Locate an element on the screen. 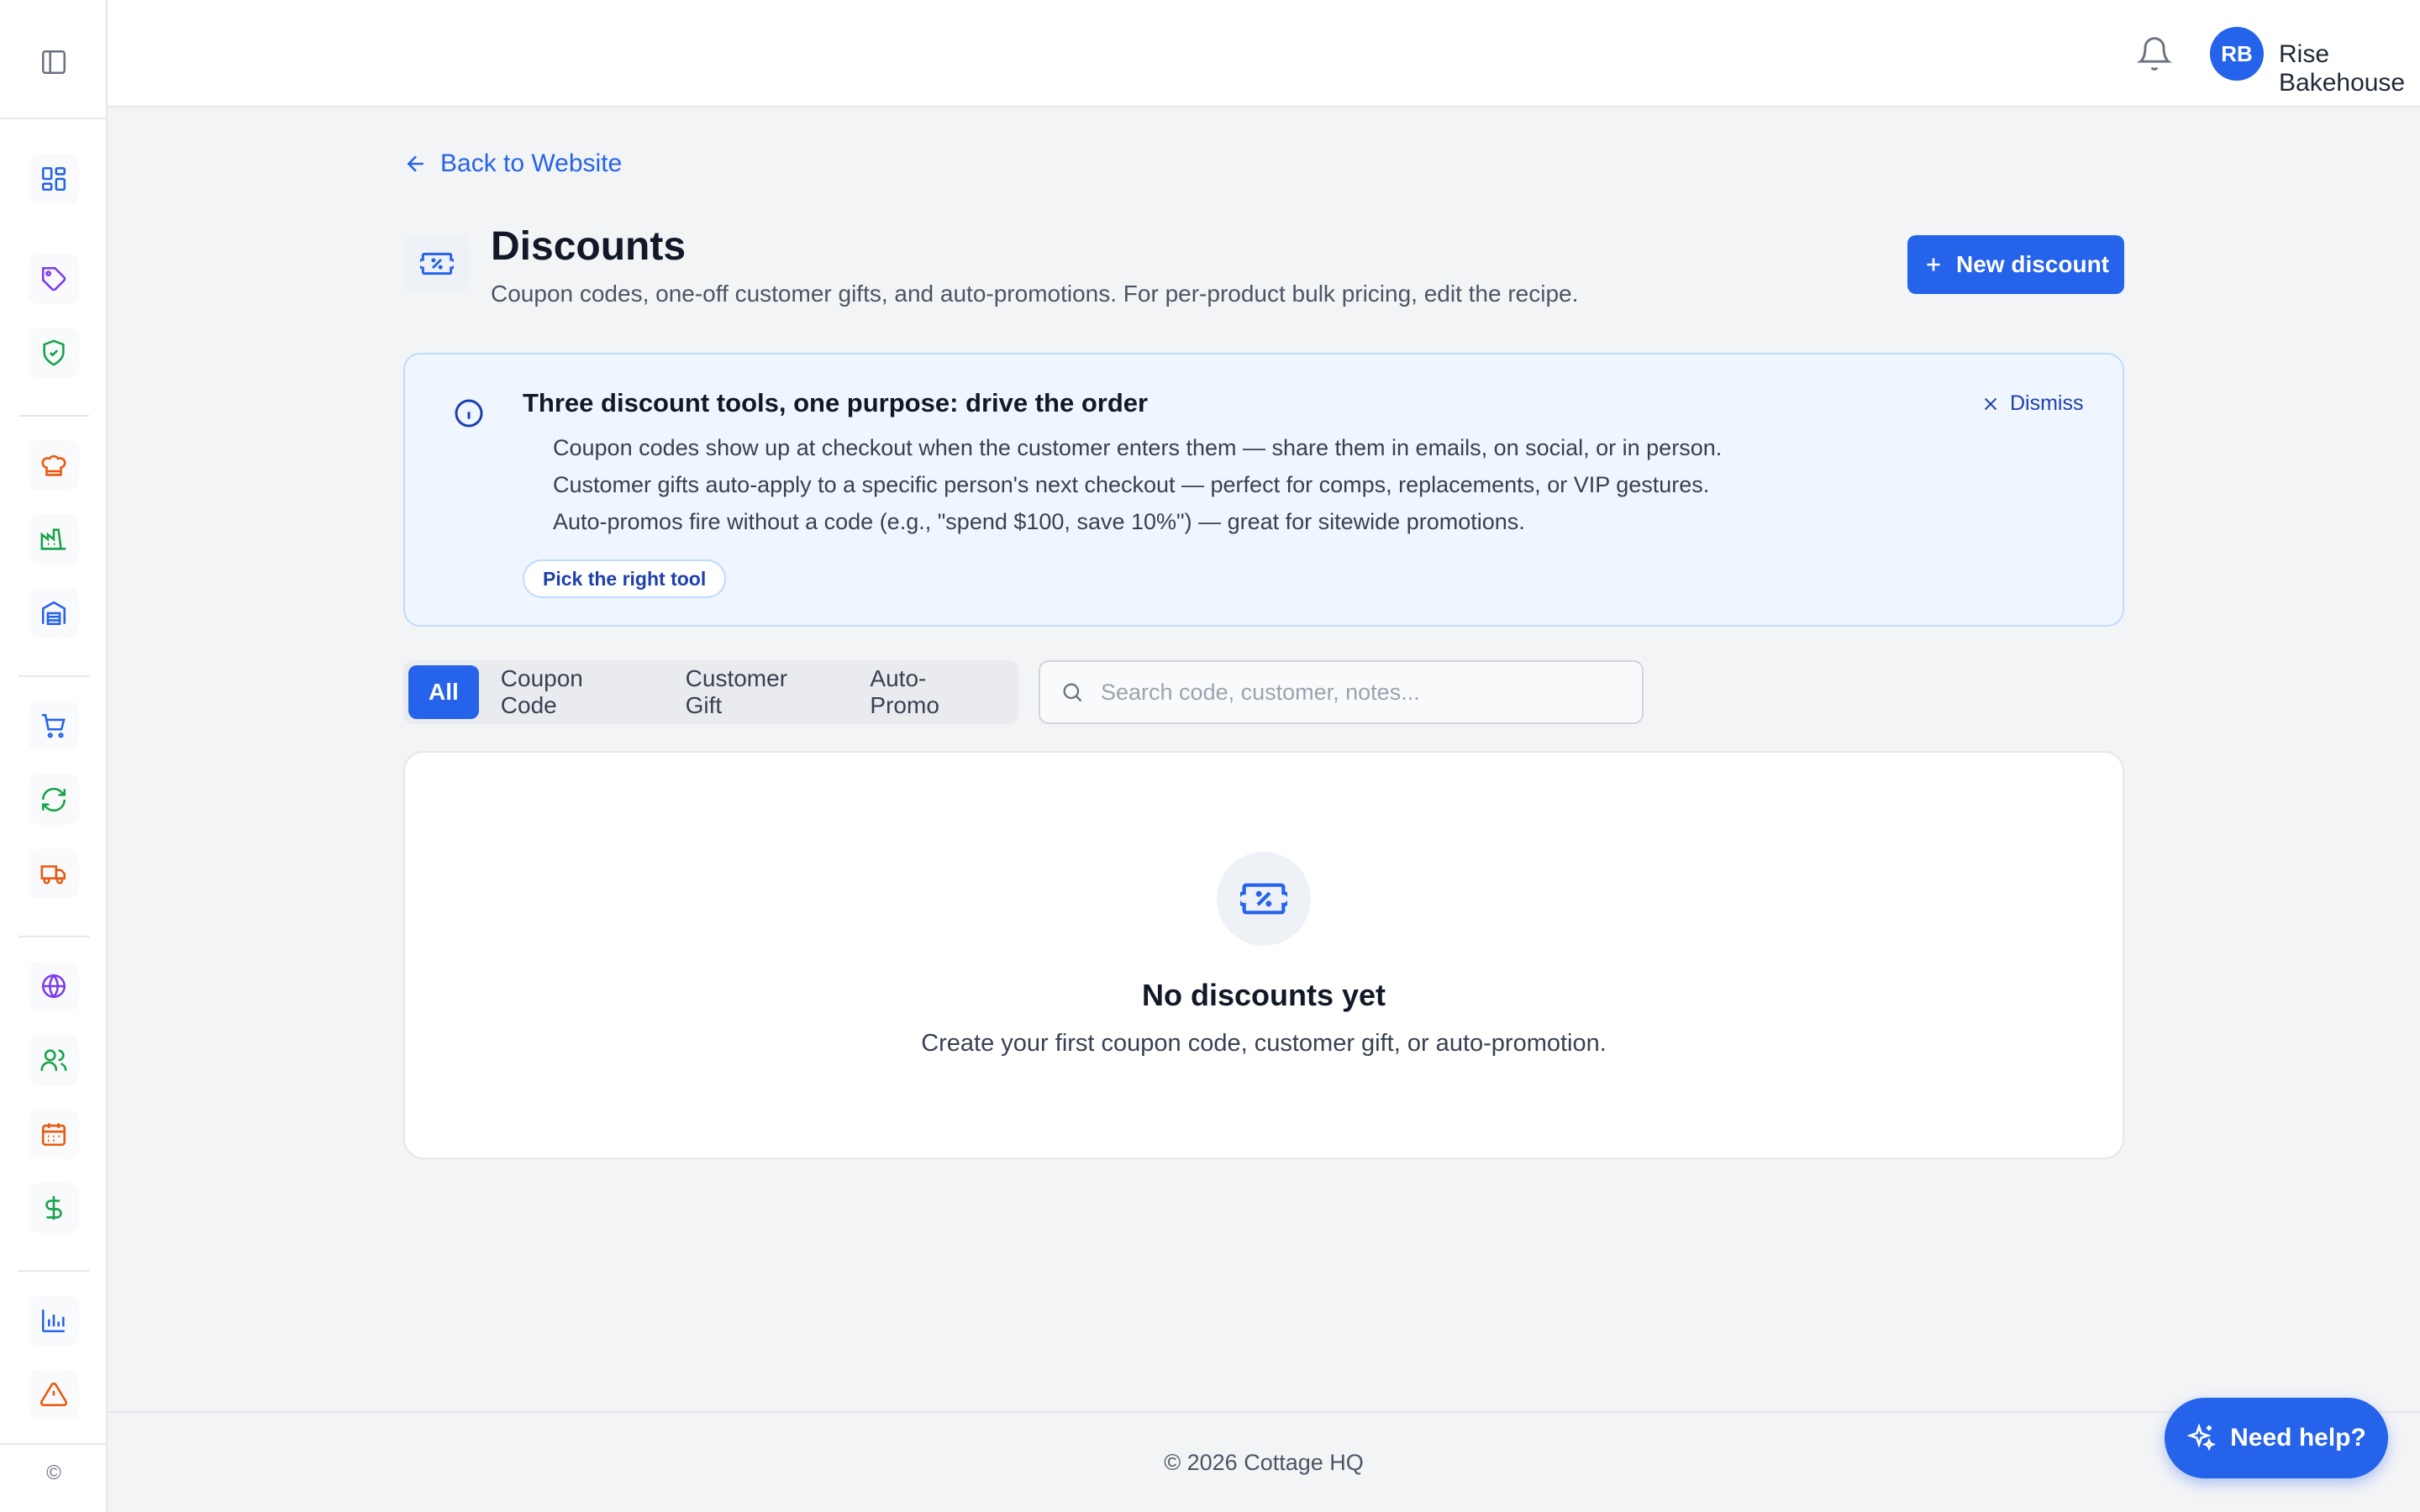  empty-state-title: No discounts yet is located at coordinates (1263, 995).